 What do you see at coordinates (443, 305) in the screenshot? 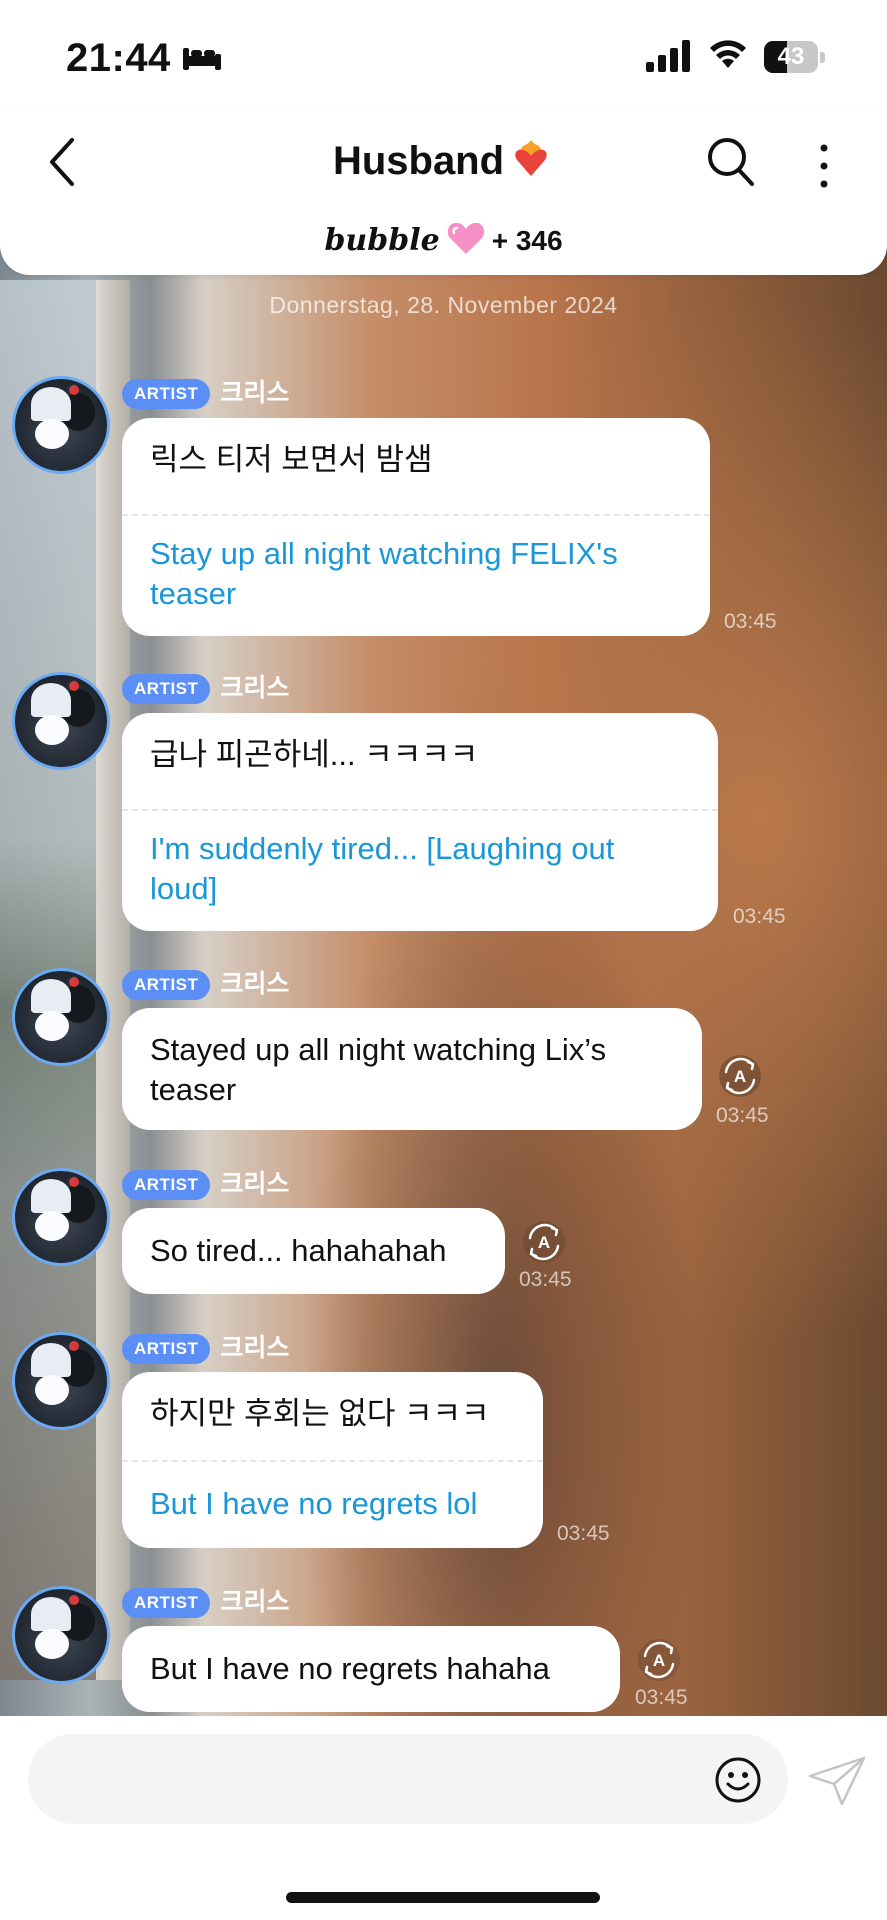
I see `date-separator: Donnerstag, 28. November 2024` at bounding box center [443, 305].